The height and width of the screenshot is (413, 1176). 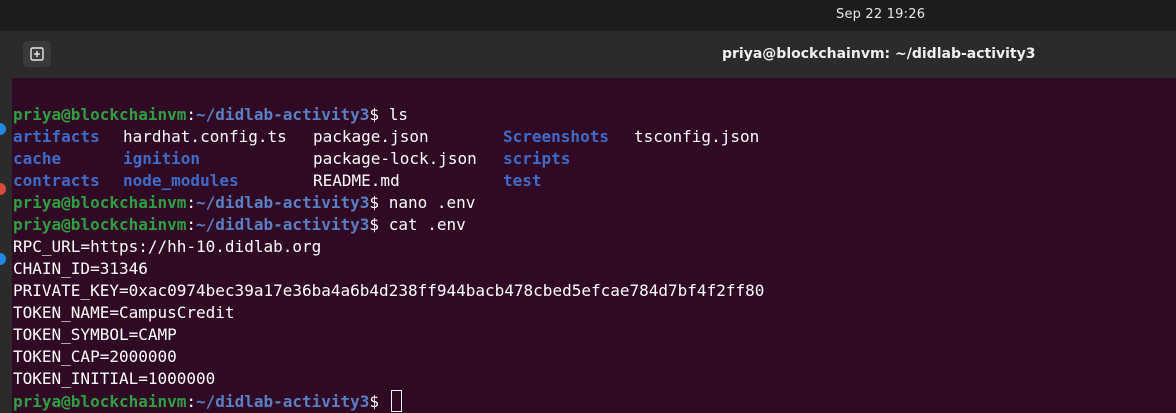 I want to click on ls-row: contracts node_modules README.md test, so click(x=593, y=181).